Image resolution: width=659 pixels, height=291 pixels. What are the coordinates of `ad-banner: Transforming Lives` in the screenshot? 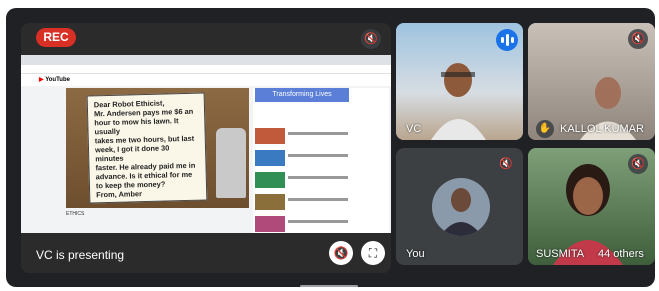 It's located at (302, 95).